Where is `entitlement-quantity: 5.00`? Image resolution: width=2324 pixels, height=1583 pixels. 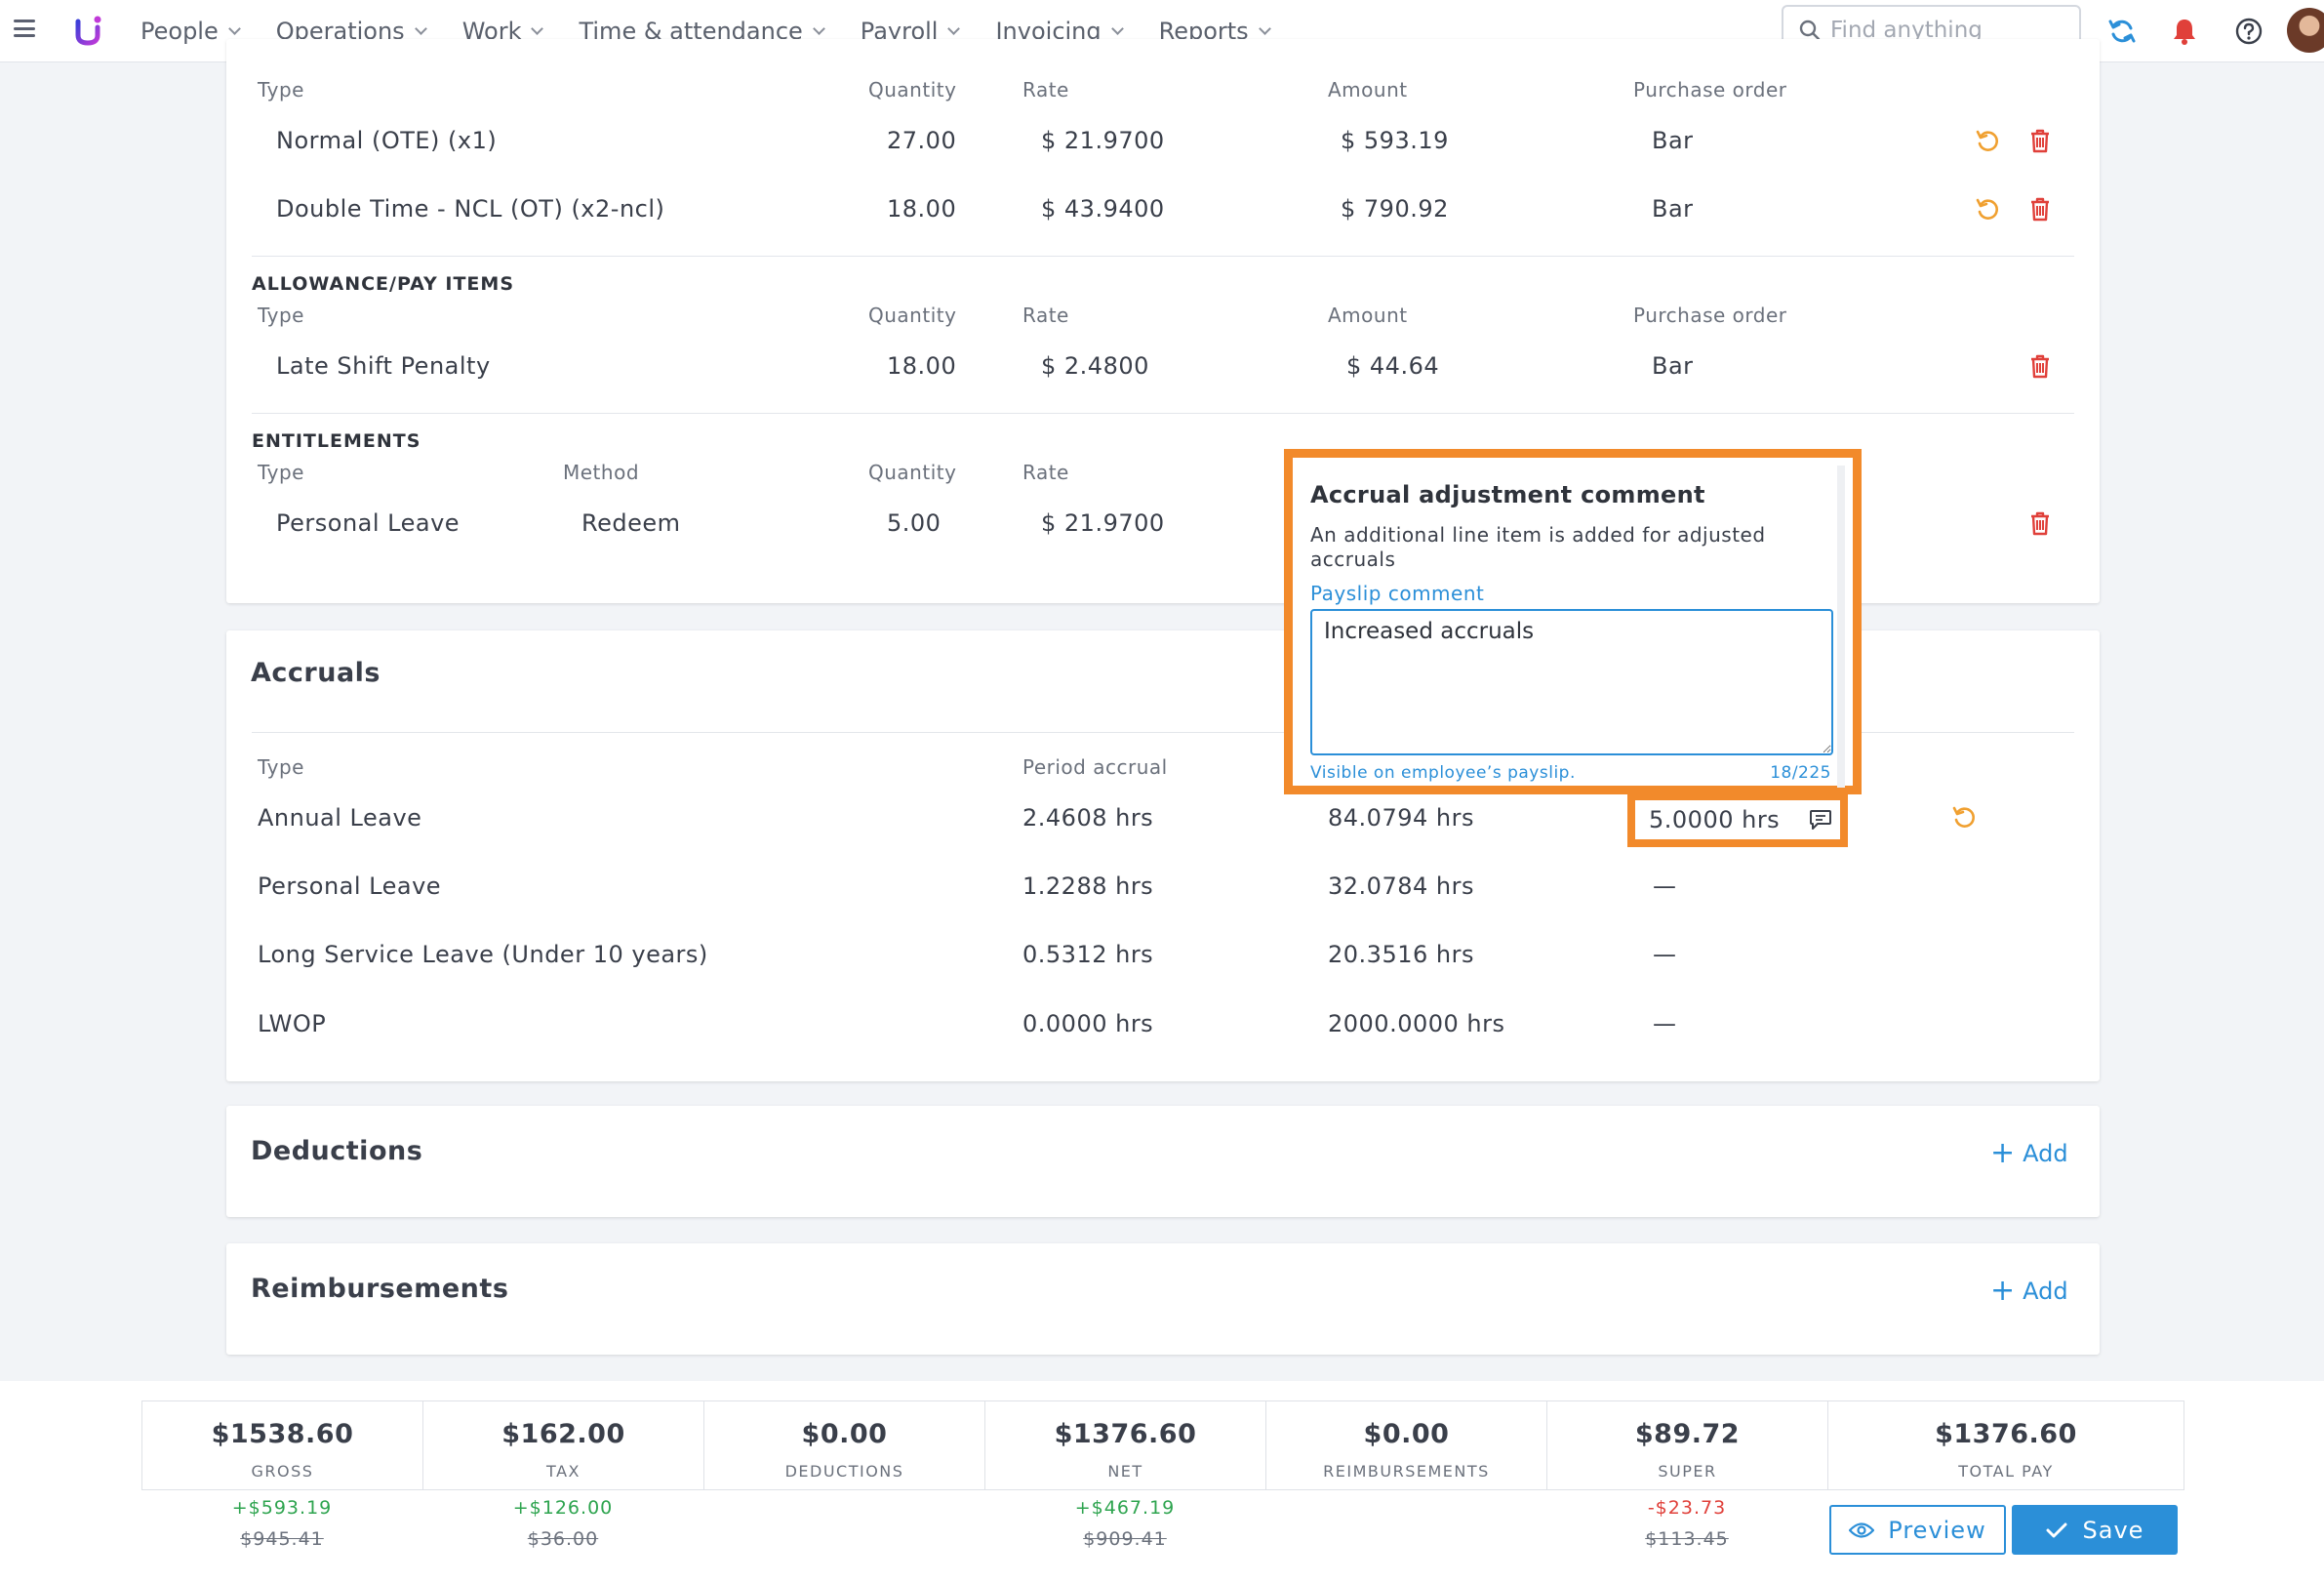
entitlement-quantity: 5.00 is located at coordinates (914, 523).